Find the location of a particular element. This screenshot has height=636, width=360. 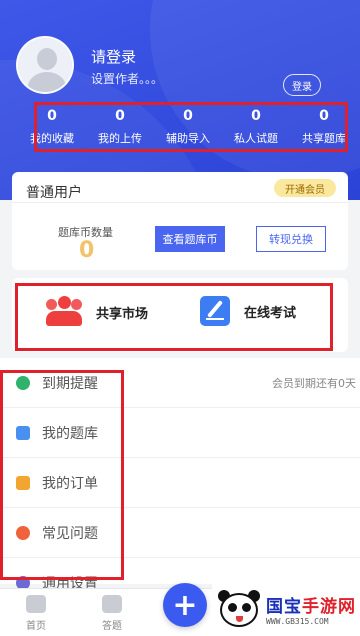

avatar is located at coordinates (45, 65).